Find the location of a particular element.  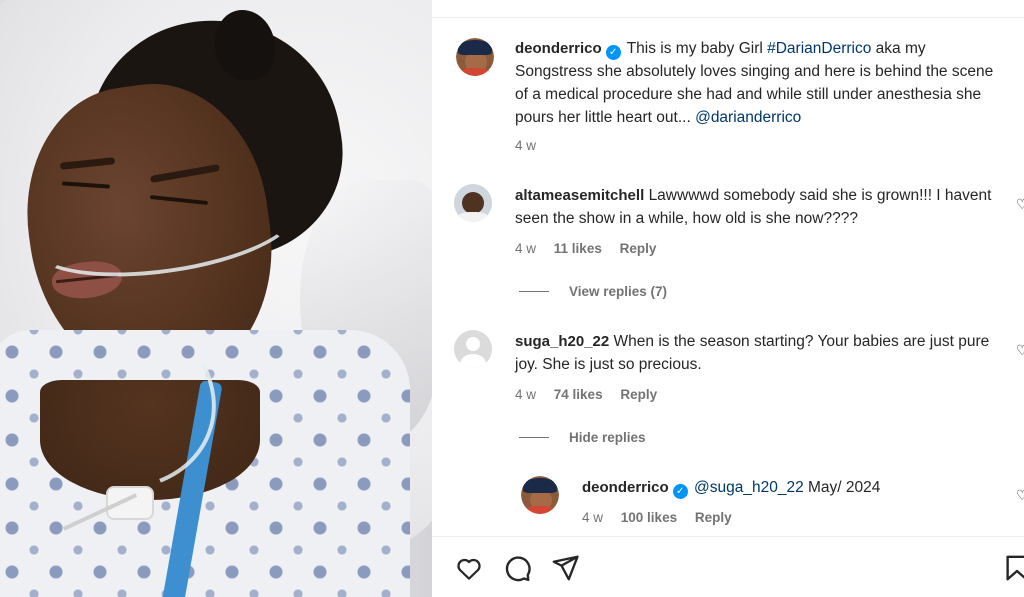

reply-author-avatar is located at coordinates (540, 495).